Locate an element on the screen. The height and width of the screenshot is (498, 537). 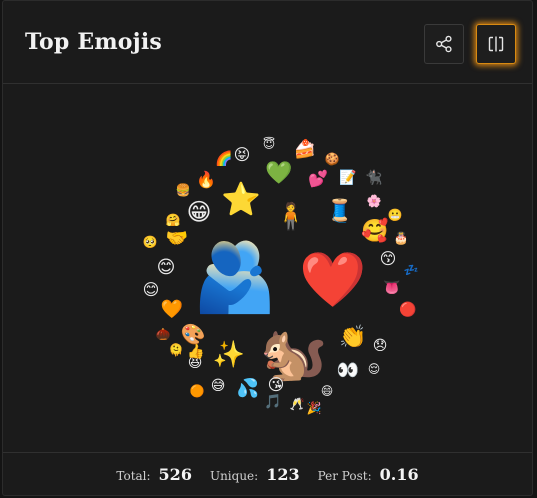
emoji-item: 😬 is located at coordinates (395, 215).